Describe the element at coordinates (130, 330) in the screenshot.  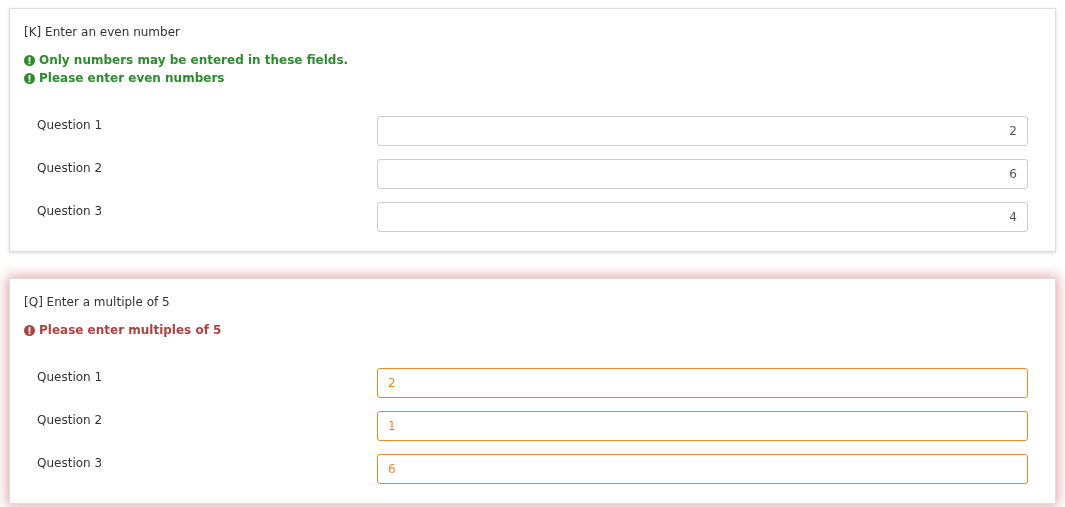
I see `validation-message: Please enter multiples of 5` at that location.